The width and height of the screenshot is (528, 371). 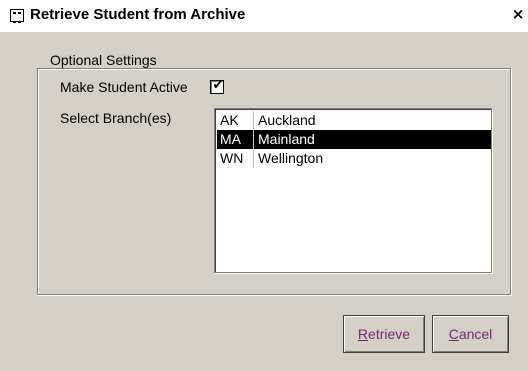 I want to click on retrieve-accel: R, so click(x=363, y=334).